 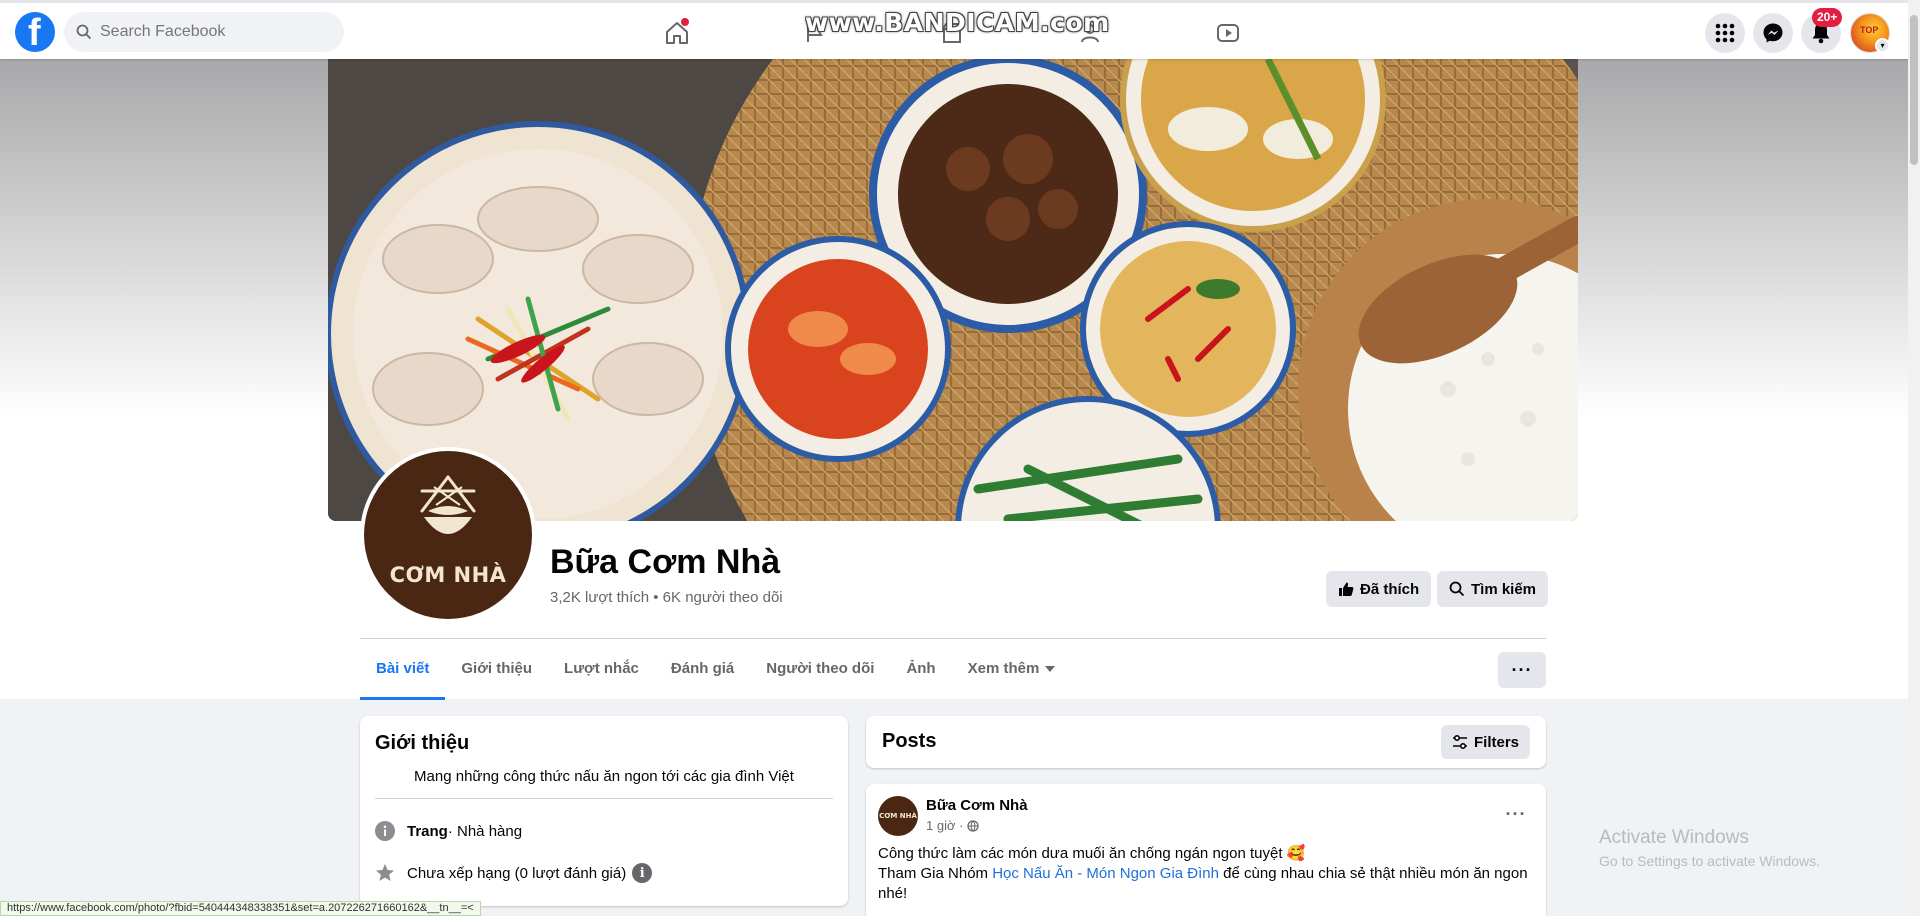 I want to click on tab-followers: Người theo dõi, so click(x=820, y=675).